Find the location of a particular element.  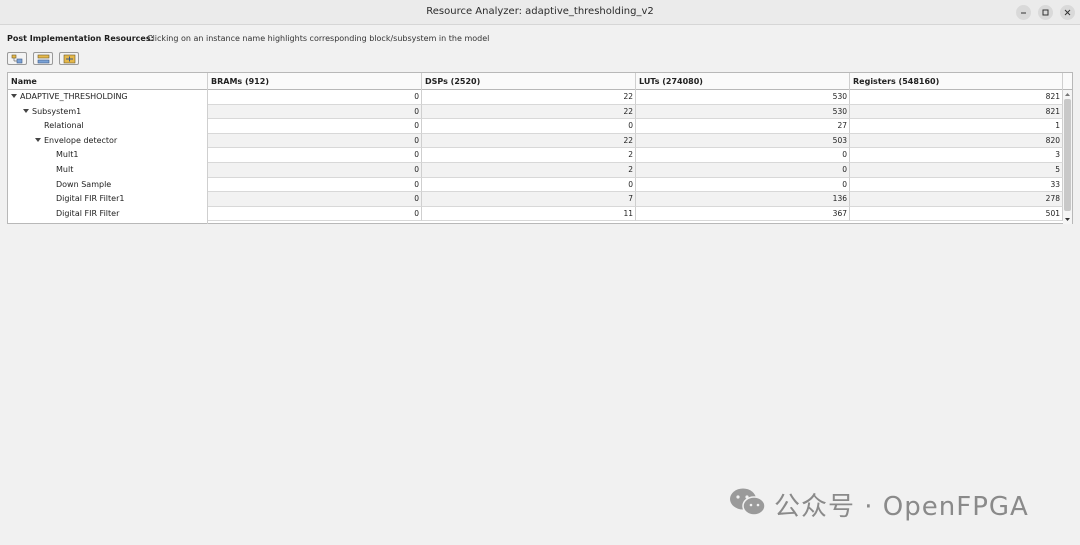

cell-luts: 136 is located at coordinates (743, 199).